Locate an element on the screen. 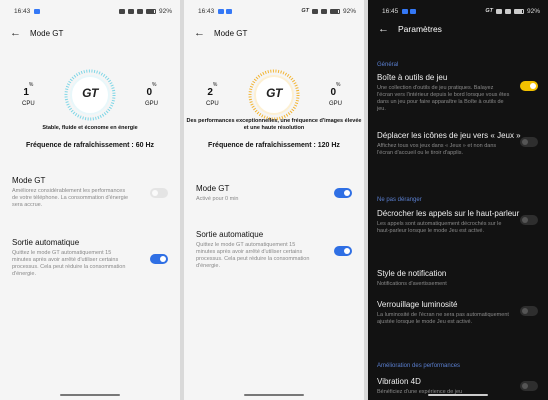 This screenshot has height=400, width=548. page-title: Paramètres is located at coordinates (420, 29).